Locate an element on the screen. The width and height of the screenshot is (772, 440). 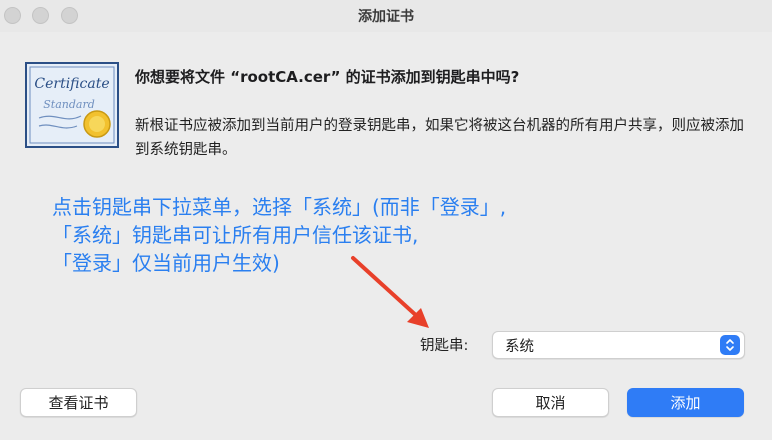
dialog-question: 你想要将文件 “rootCA.cer” 的证书添加到钥匙串中吗? is located at coordinates (327, 77).